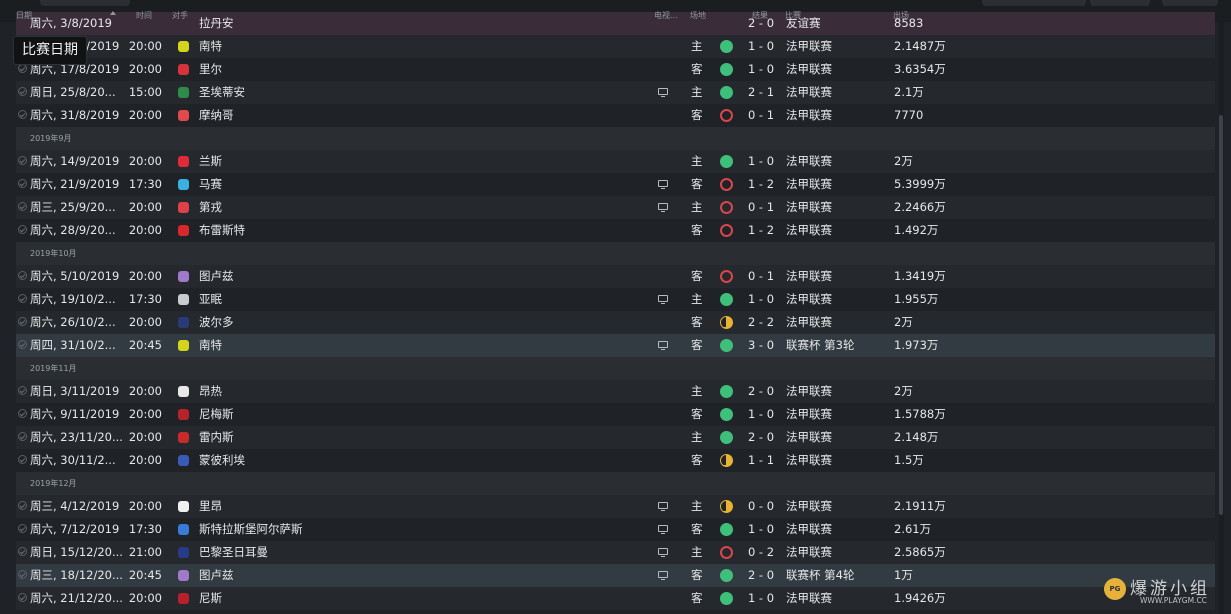  Describe the element at coordinates (222, 230) in the screenshot. I see `opponent-name: 布雷斯特` at that location.